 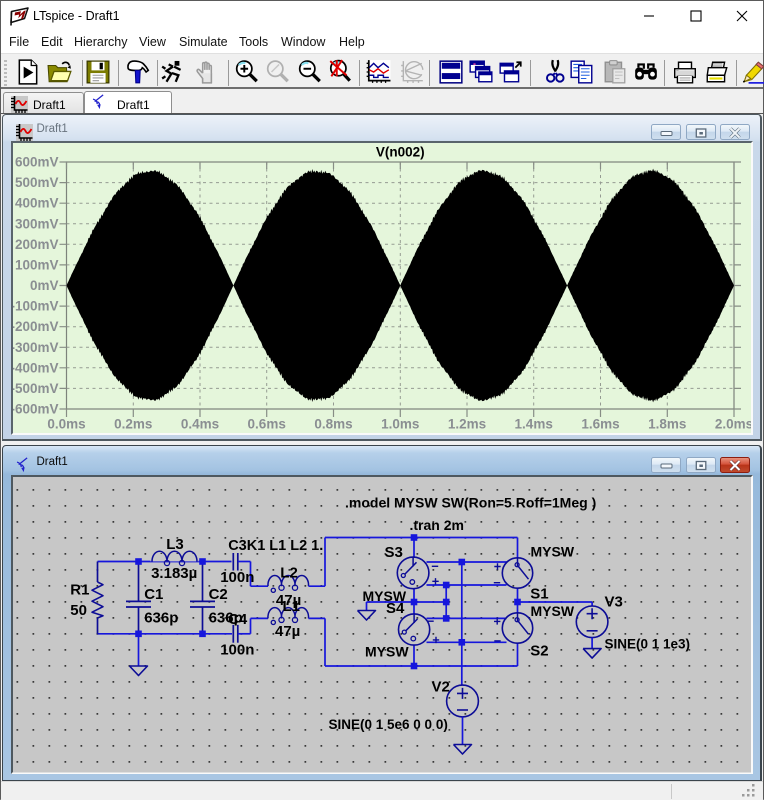 I want to click on svg-text: V2, so click(x=440, y=686).